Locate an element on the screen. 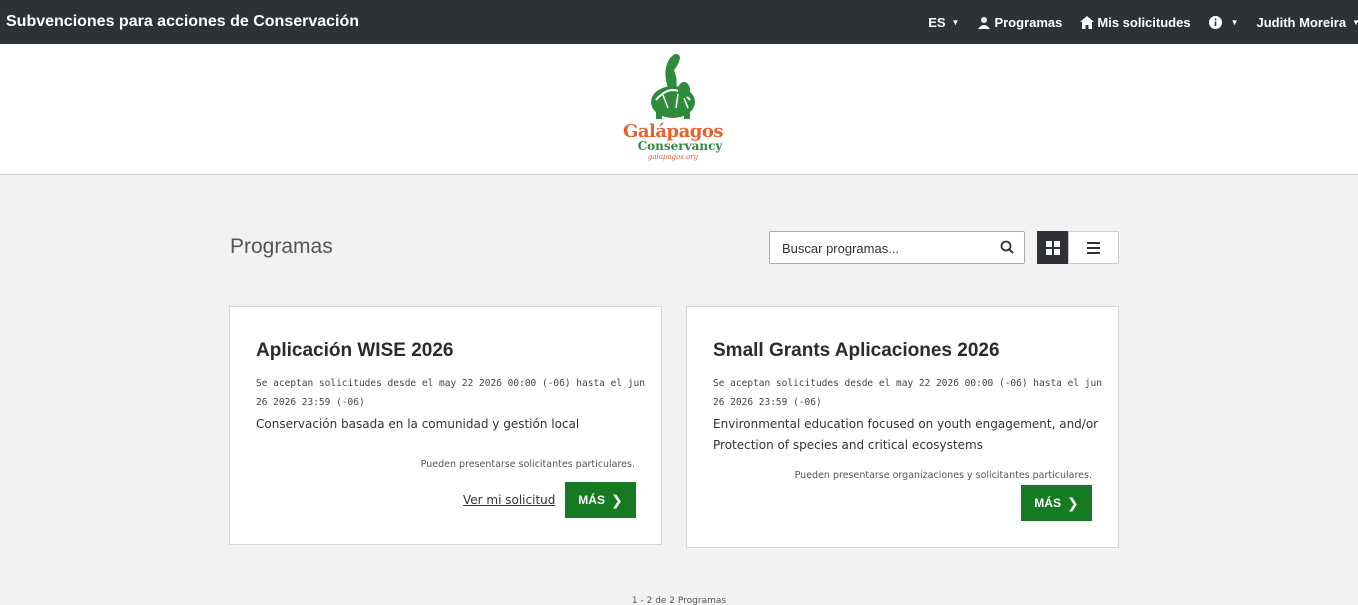 The height and width of the screenshot is (605, 1358). nav-my-requests-label: Mis solicitudes is located at coordinates (1144, 22).